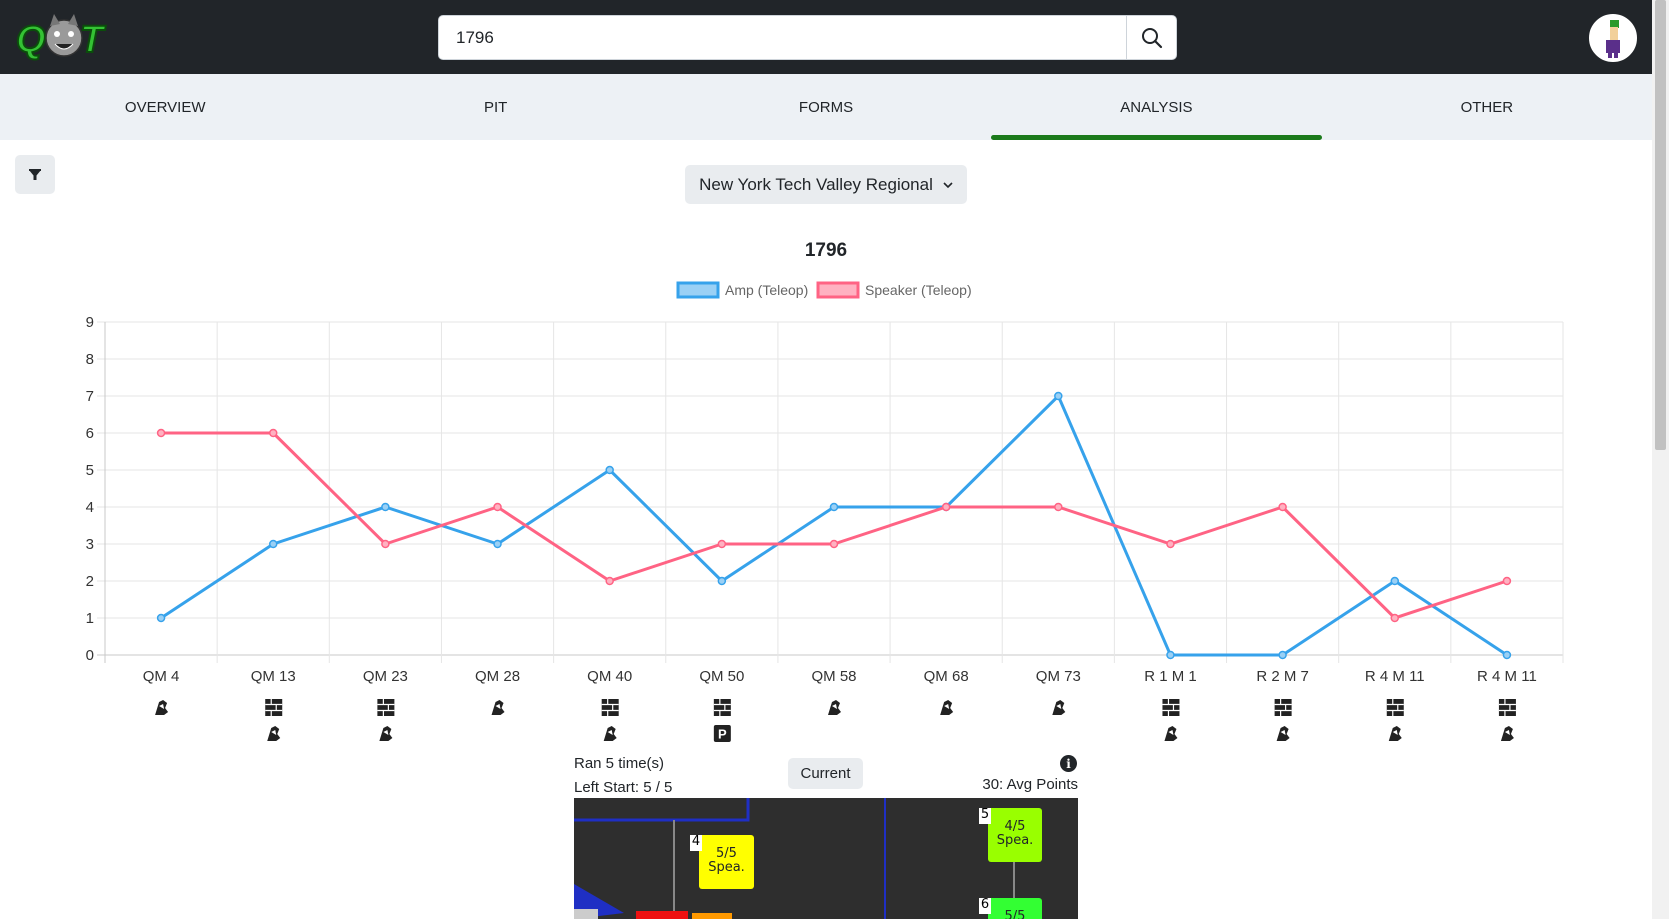 The width and height of the screenshot is (1669, 919). I want to click on y-tick-label: 2, so click(90, 581).